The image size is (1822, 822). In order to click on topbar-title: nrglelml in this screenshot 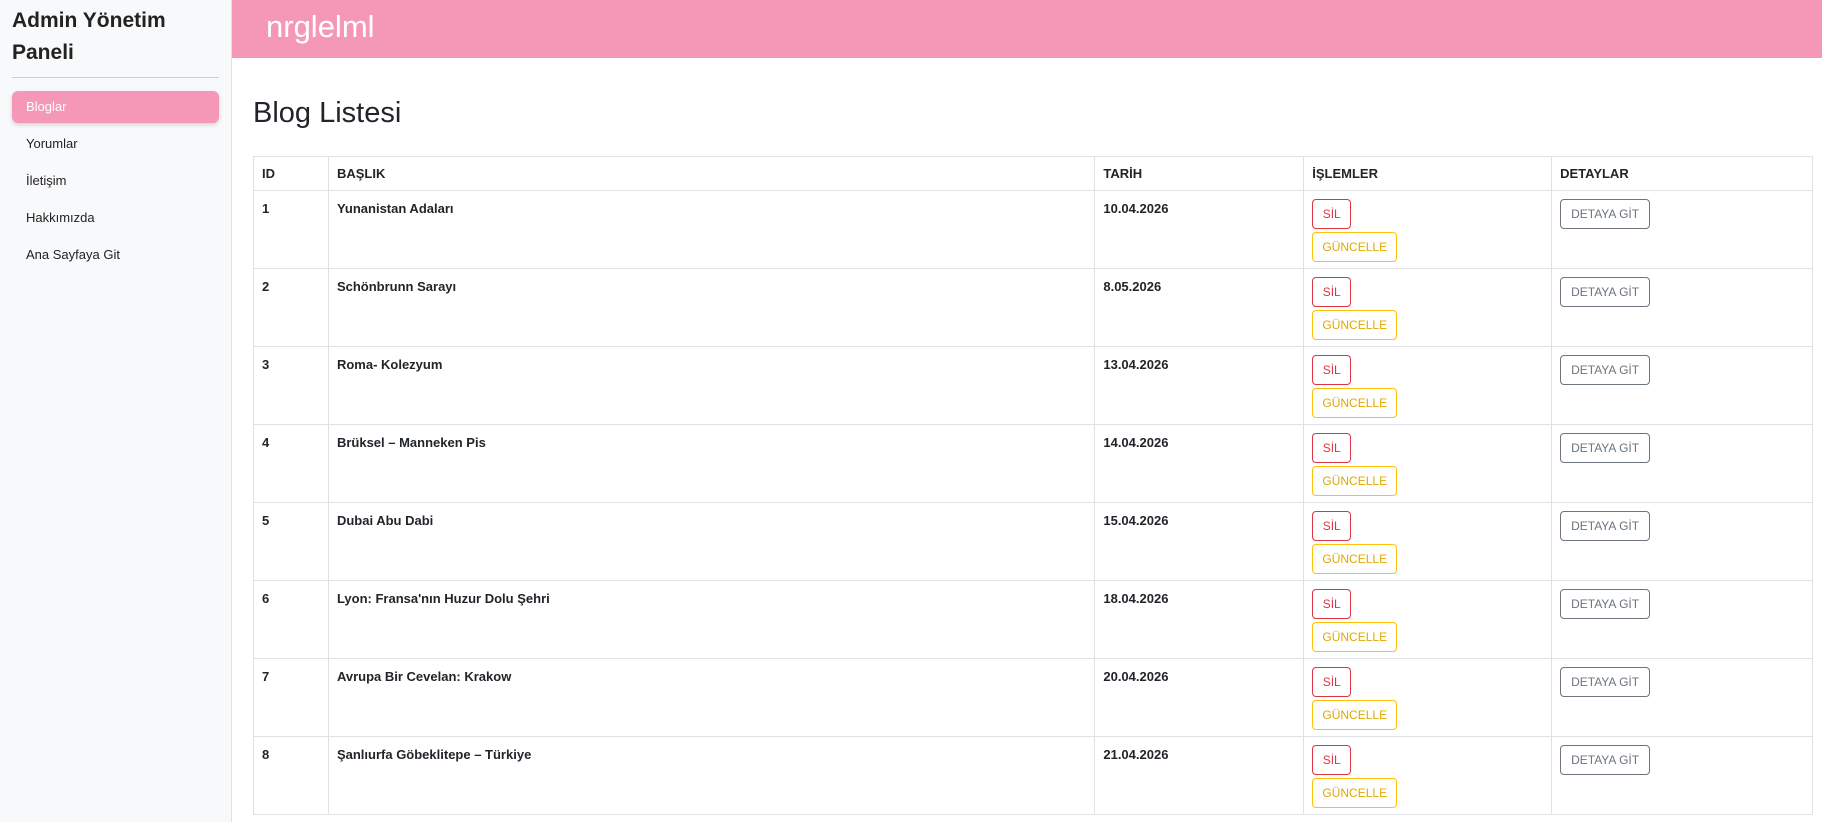, I will do `click(320, 26)`.